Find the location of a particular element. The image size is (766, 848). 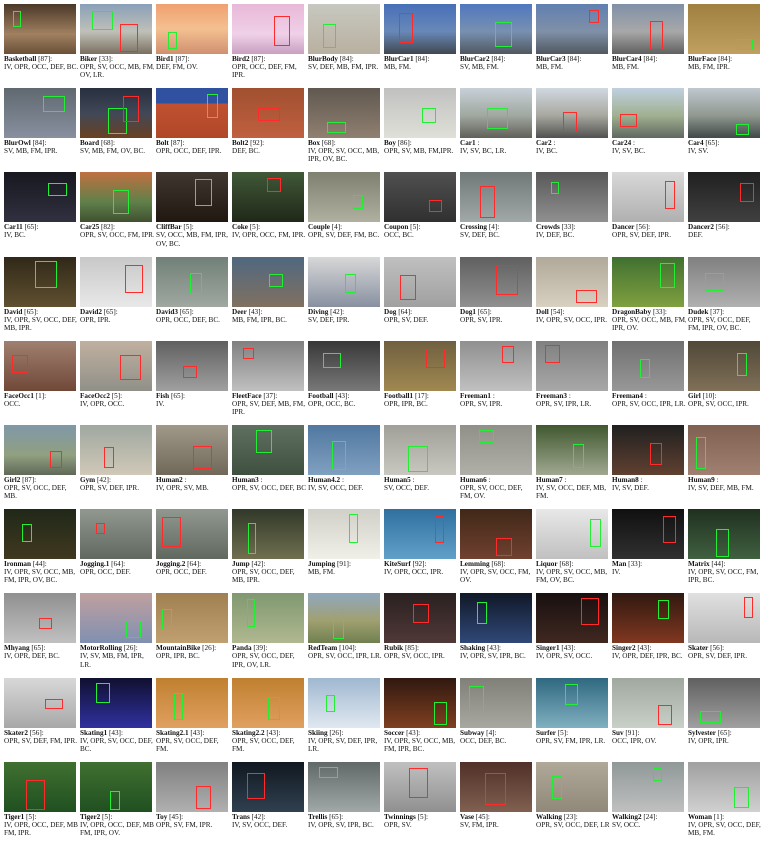

sequence-caption: Trellis [65]: IV, OPR, SV, IPR, BC. is located at coordinates (345, 821).